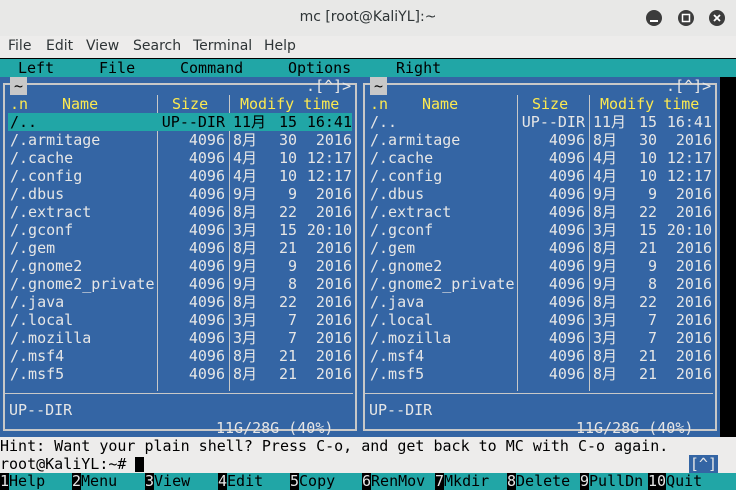 The height and width of the screenshot is (490, 736). What do you see at coordinates (368, 47) in the screenshot?
I see `terminal-menubar: File Edit View Search Terminal Help` at bounding box center [368, 47].